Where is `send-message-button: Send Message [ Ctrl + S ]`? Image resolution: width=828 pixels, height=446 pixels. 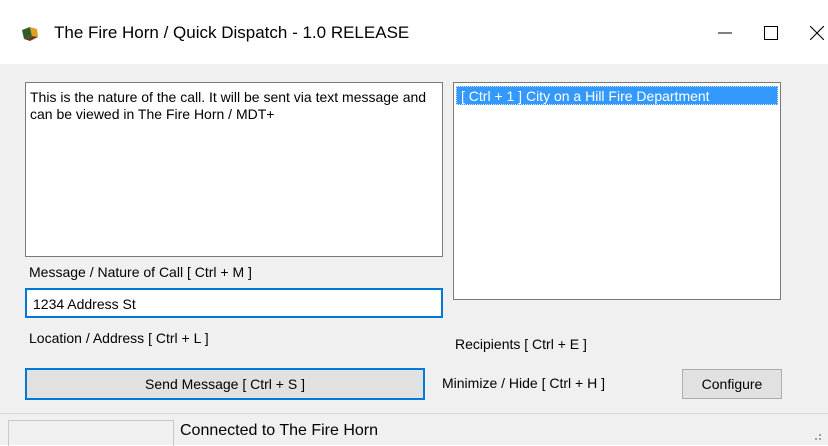
send-message-button: Send Message [ Ctrl + S ] is located at coordinates (225, 384).